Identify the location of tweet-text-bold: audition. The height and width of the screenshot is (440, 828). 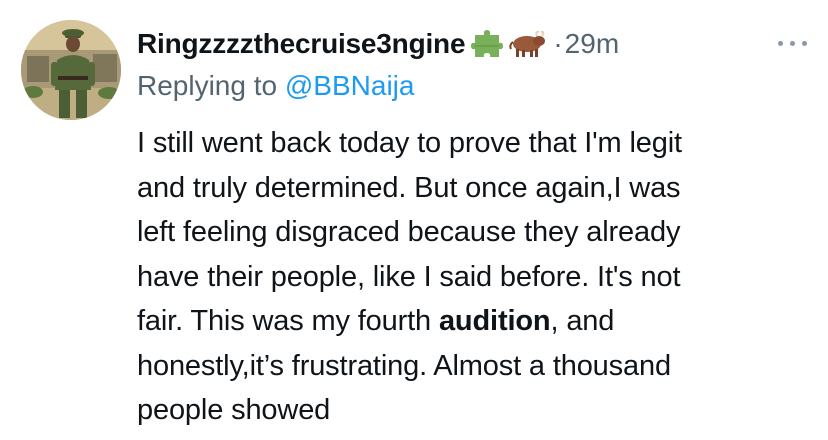
(494, 321).